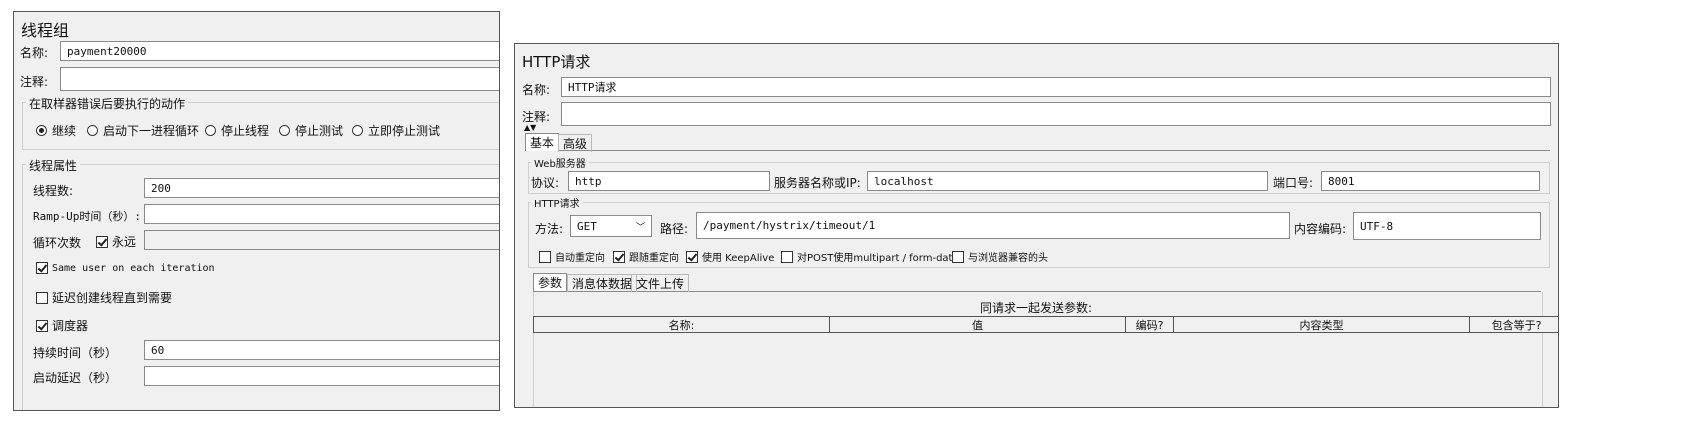 The image size is (1703, 448). I want to click on path-label: 路径:, so click(674, 229).